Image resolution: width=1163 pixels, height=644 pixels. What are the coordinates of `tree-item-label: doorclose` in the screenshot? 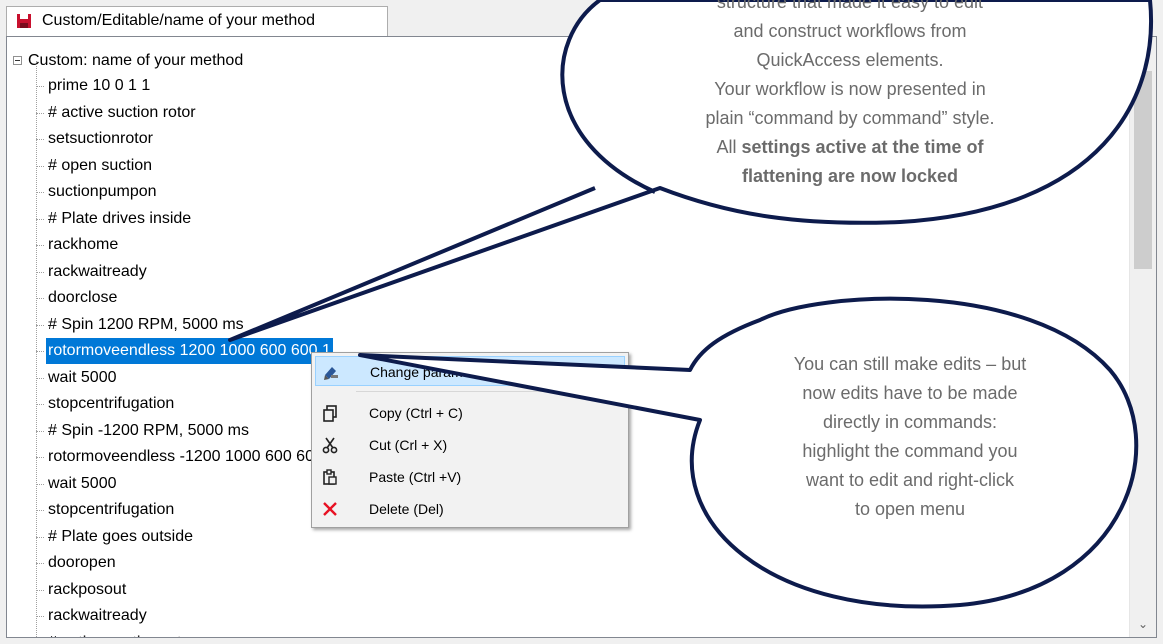 It's located at (83, 297).